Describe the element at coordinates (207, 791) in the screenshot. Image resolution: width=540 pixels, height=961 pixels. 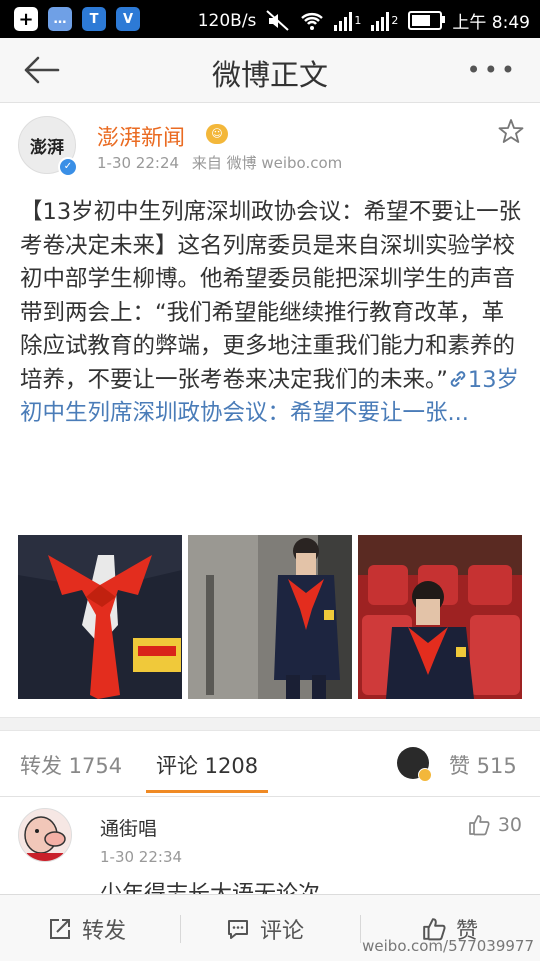
I see `active-tab-indicator` at that location.